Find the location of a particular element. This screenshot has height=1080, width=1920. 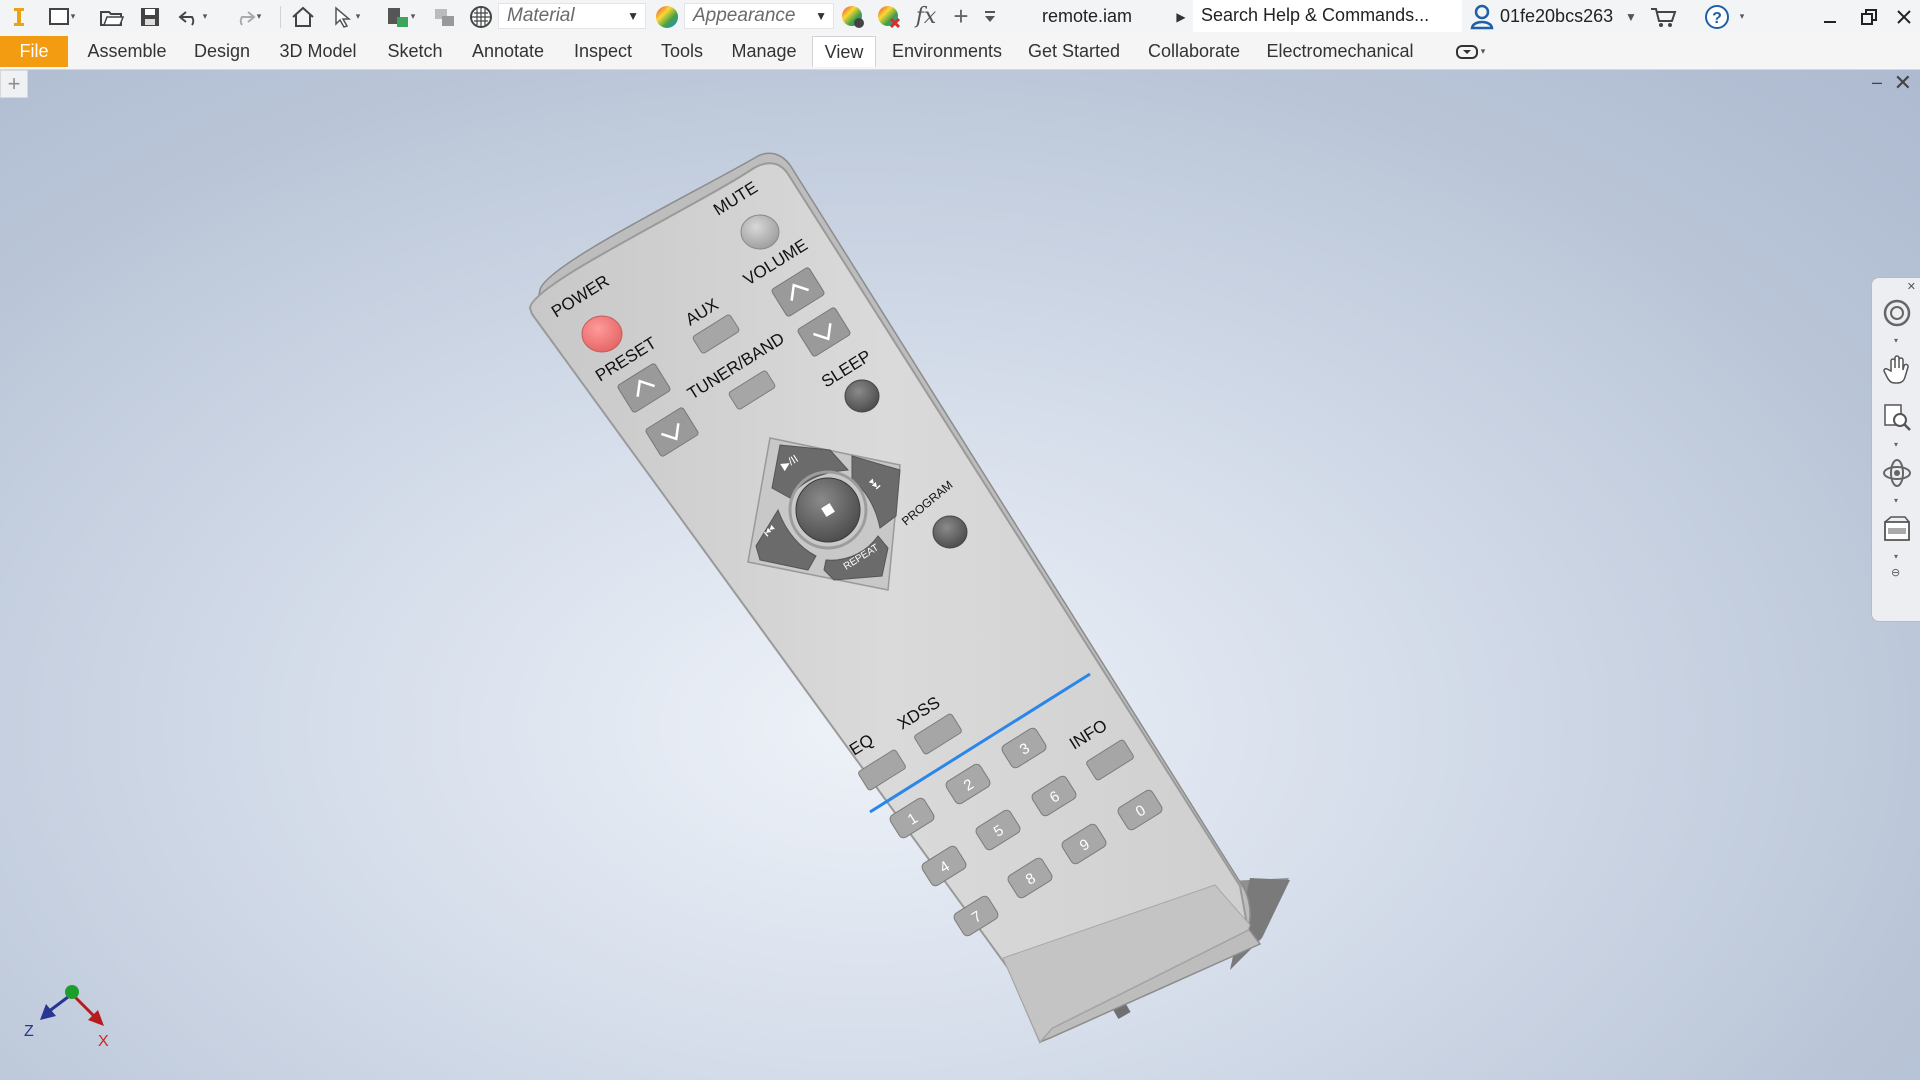

customize-icon is located at coordinates (990, 16).